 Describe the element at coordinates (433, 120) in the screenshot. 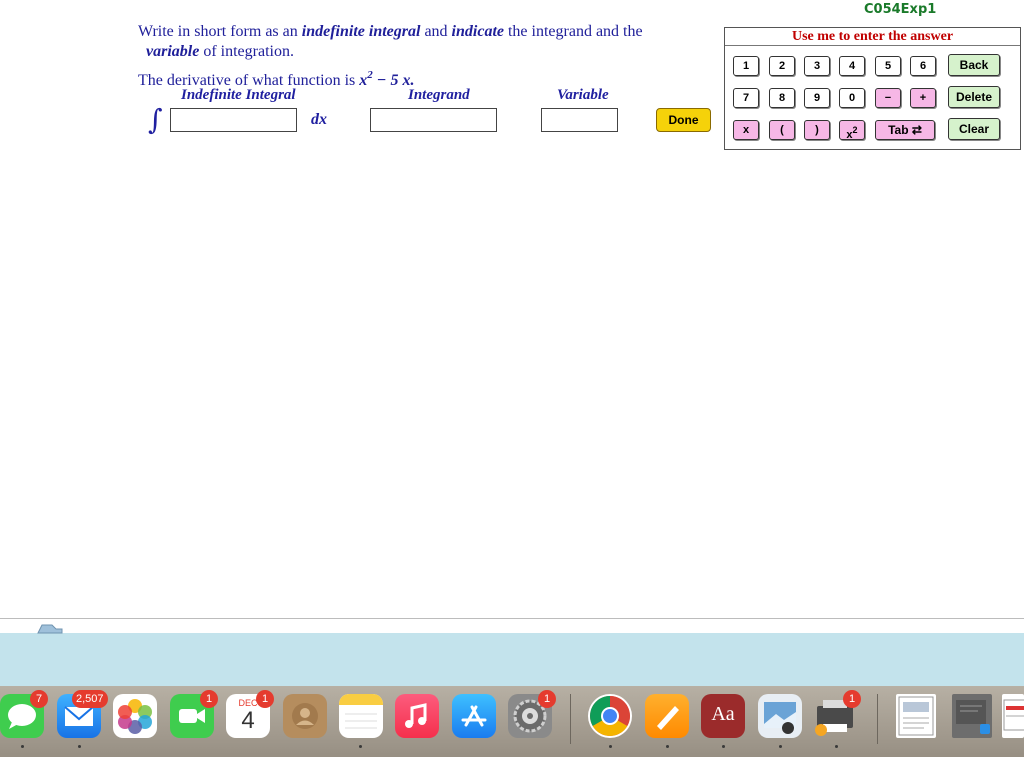

I see `integrand-input` at that location.